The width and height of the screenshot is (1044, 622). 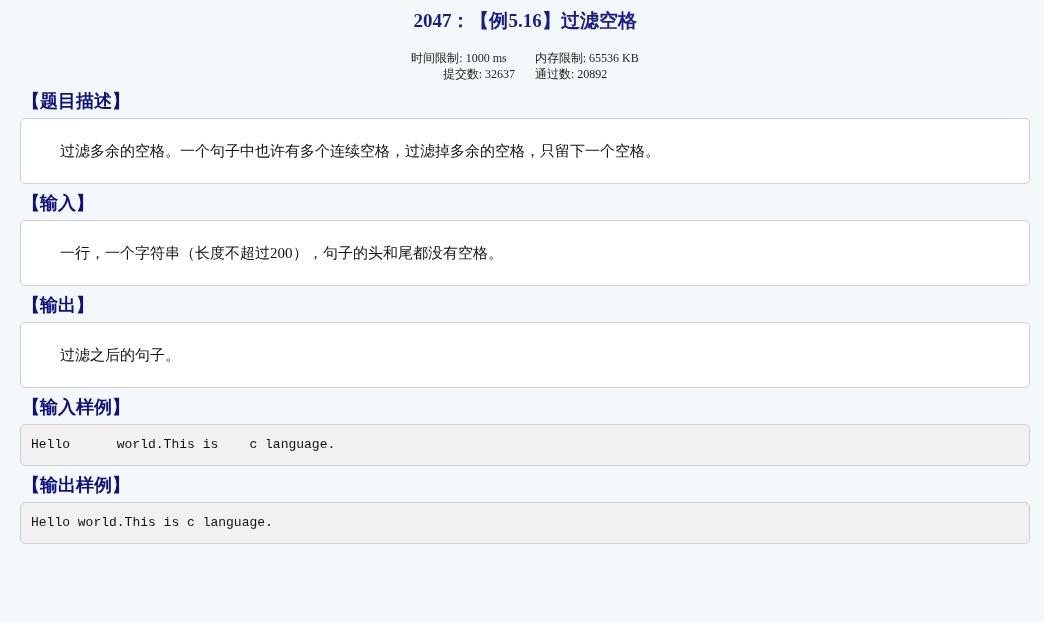 What do you see at coordinates (58, 305) in the screenshot?
I see `section-heading: 【输出】` at bounding box center [58, 305].